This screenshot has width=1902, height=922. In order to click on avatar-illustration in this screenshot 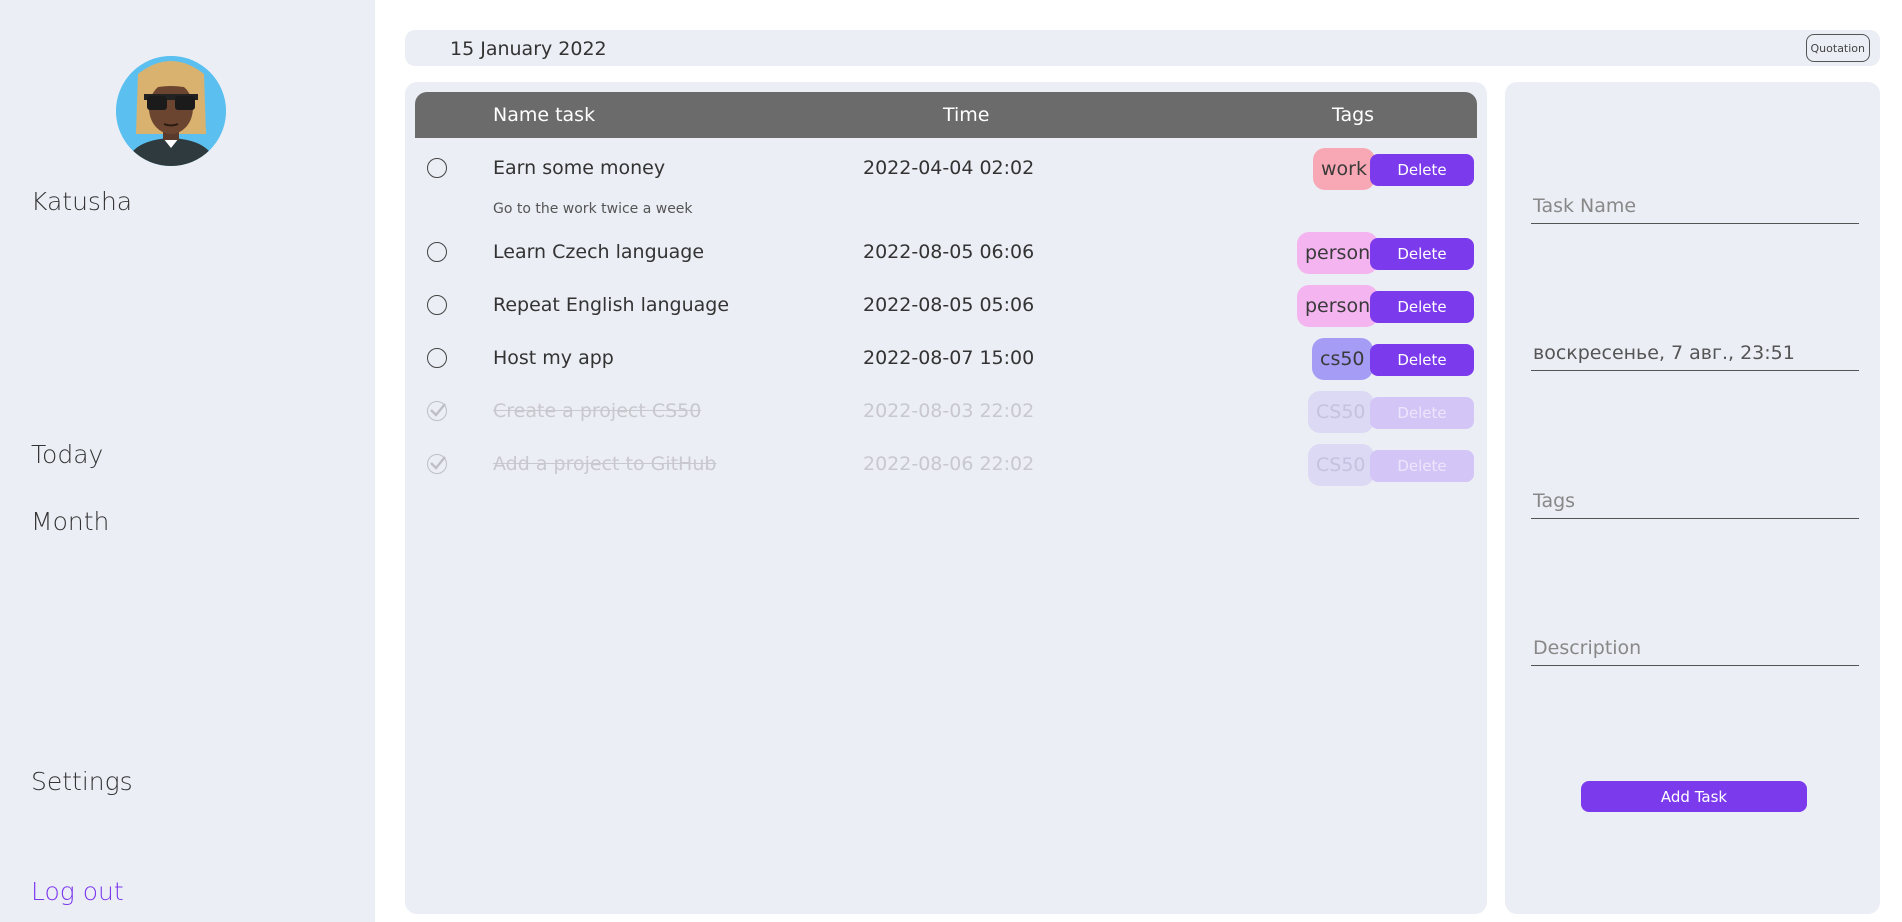, I will do `click(171, 111)`.